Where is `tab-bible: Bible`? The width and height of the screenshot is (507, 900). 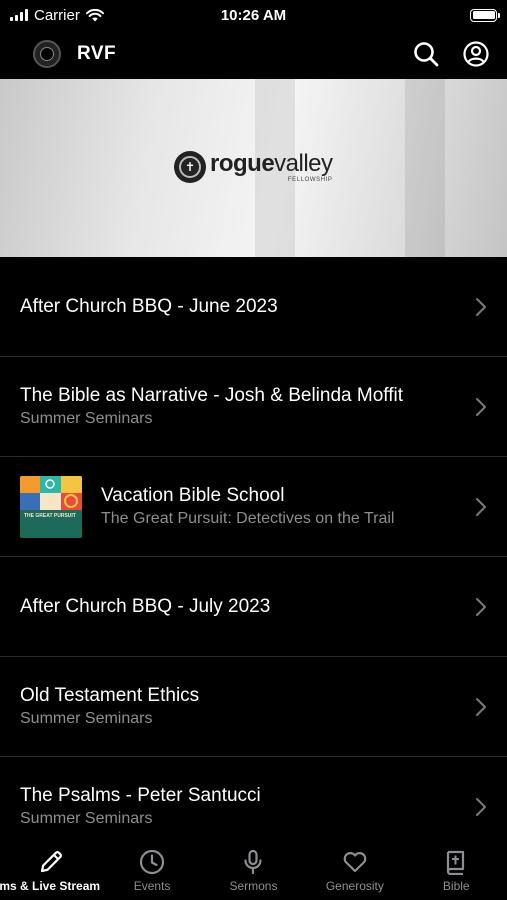
tab-bible: Bible is located at coordinates (456, 871).